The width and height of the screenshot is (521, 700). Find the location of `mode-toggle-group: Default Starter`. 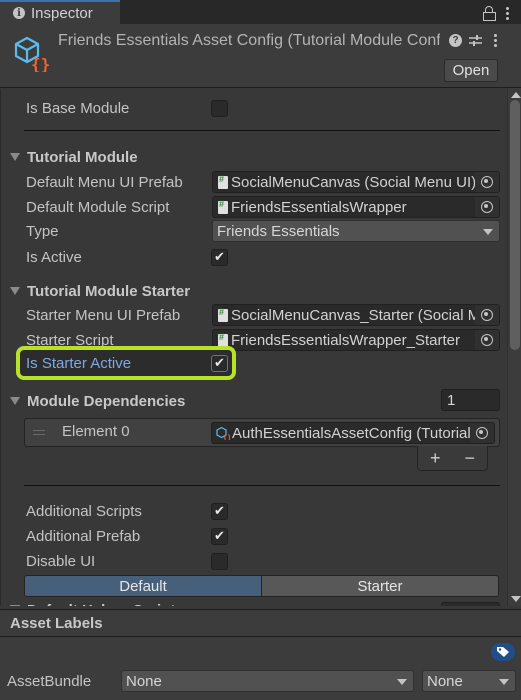

mode-toggle-group: Default Starter is located at coordinates (261, 586).